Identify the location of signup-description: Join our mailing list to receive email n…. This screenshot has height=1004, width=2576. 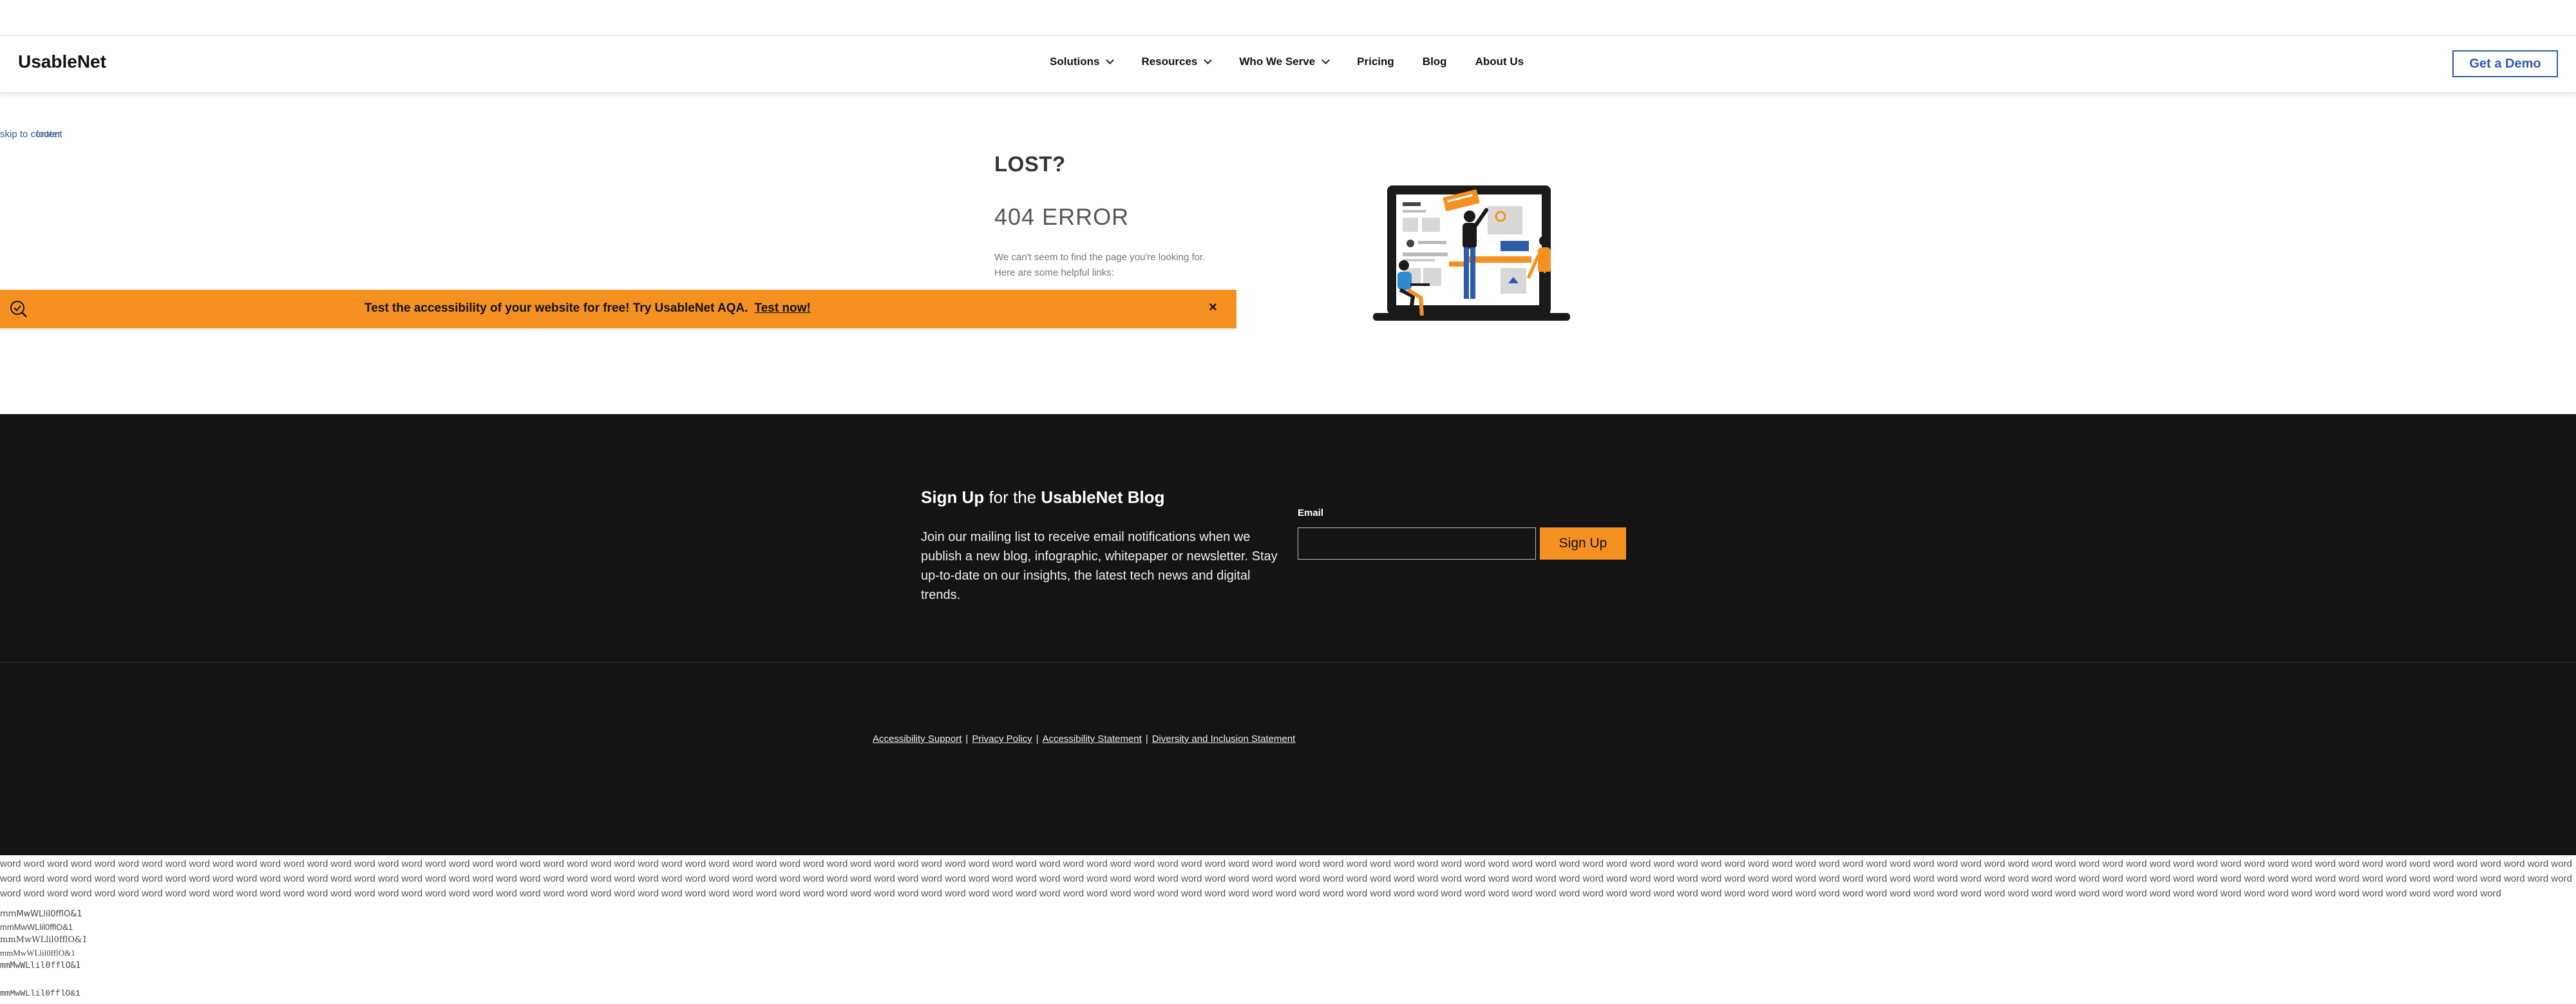
(1099, 566).